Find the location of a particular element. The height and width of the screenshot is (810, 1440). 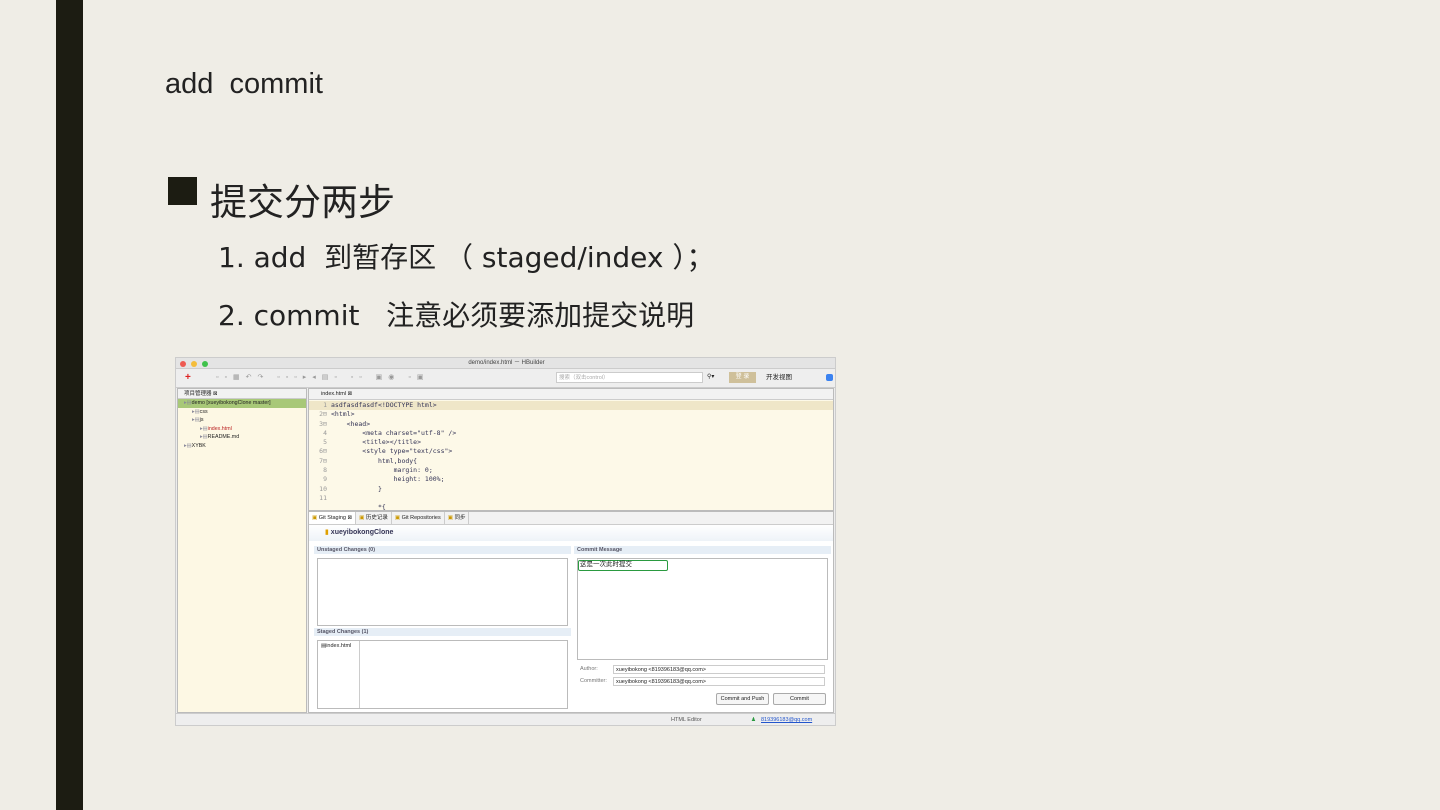

chevron-updown-icon is located at coordinates (829, 377).